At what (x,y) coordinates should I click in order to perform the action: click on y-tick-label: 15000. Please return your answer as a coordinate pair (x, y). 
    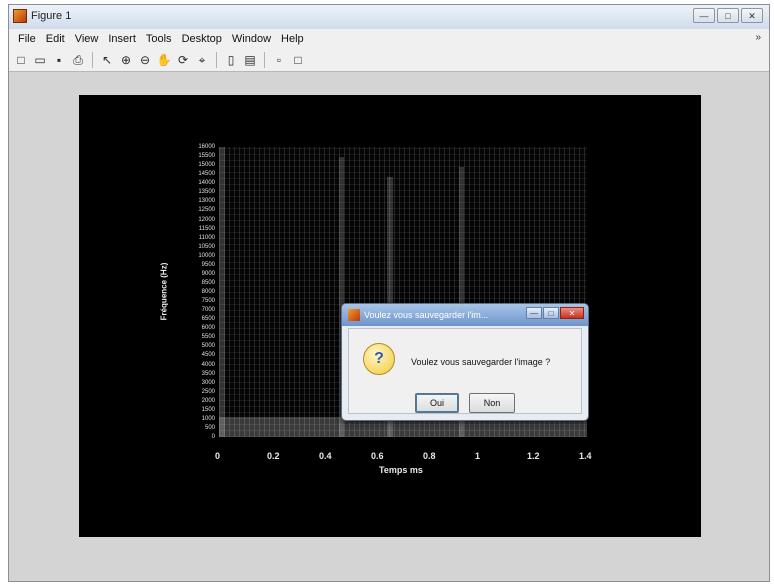
    Looking at the image, I should click on (206, 165).